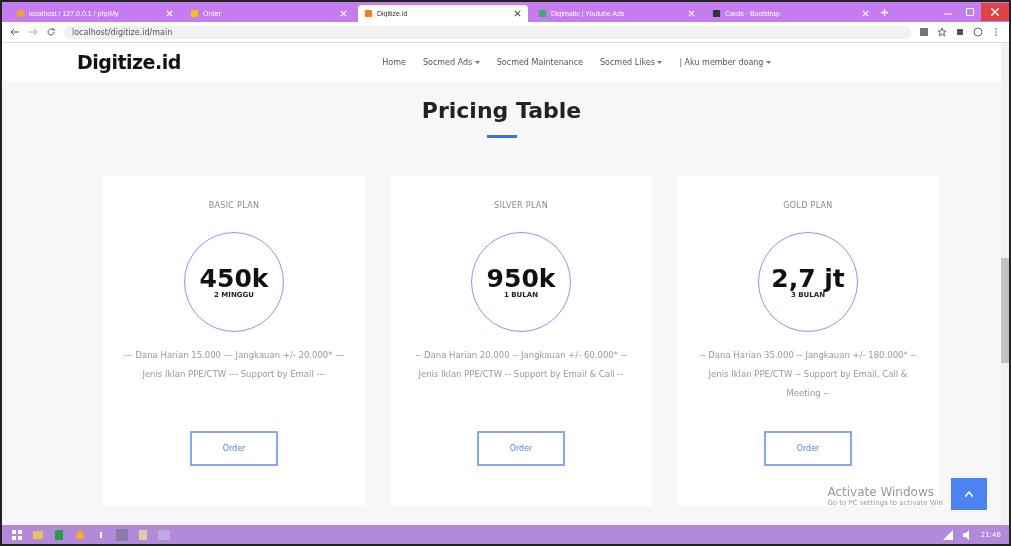 This screenshot has height=546, width=1011. Describe the element at coordinates (501, 110) in the screenshot. I see `section-title: Pricing Table` at that location.